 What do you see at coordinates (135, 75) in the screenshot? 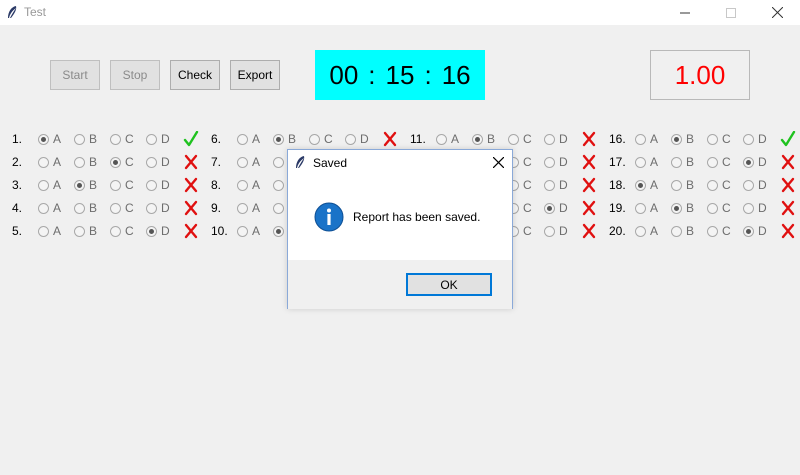
I see `stop-button: Stop` at bounding box center [135, 75].